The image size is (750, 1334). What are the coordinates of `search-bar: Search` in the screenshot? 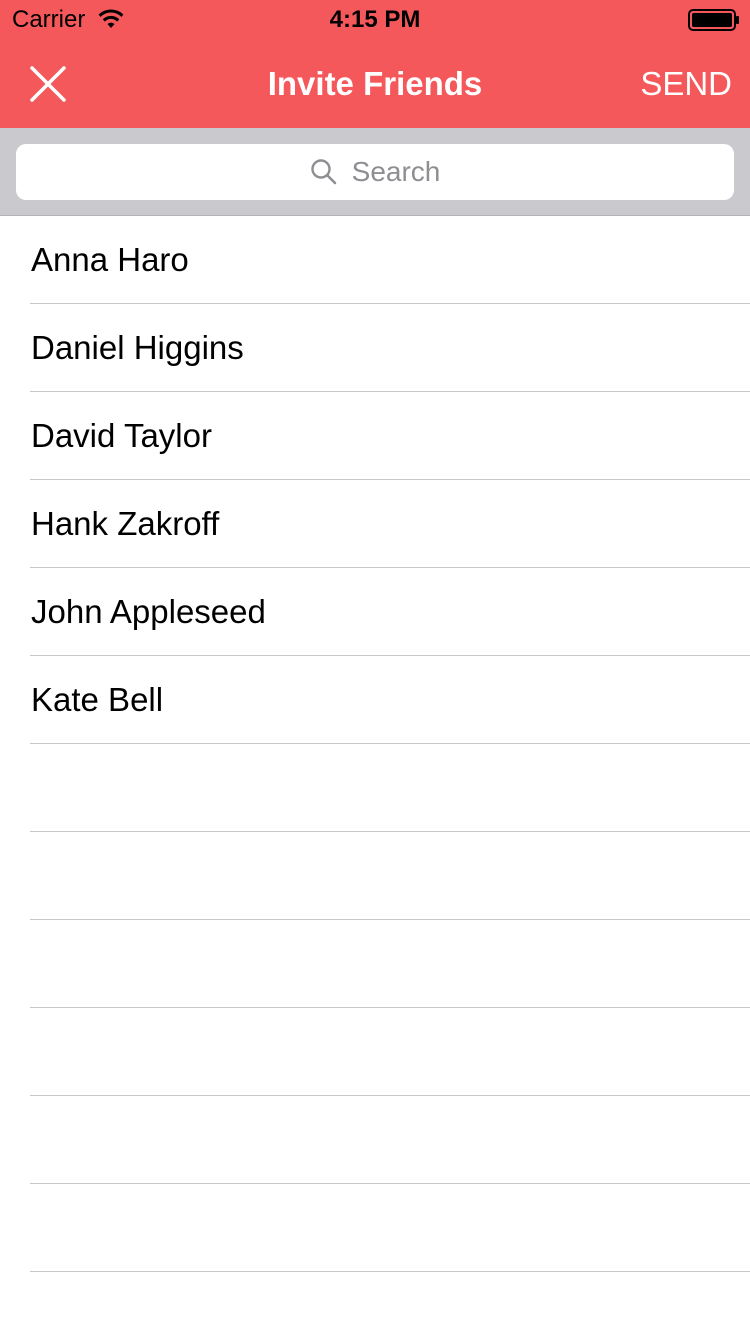 It's located at (375, 172).